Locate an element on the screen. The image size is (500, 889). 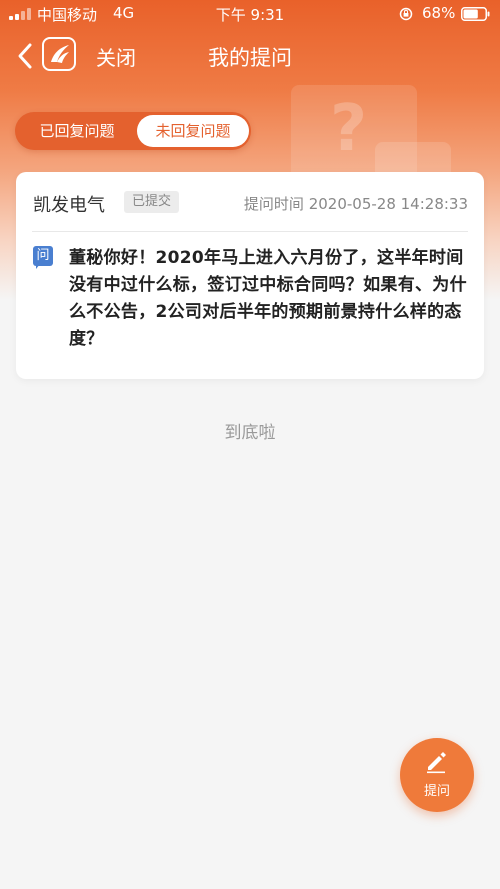
close-button: 关闭 is located at coordinates (116, 56).